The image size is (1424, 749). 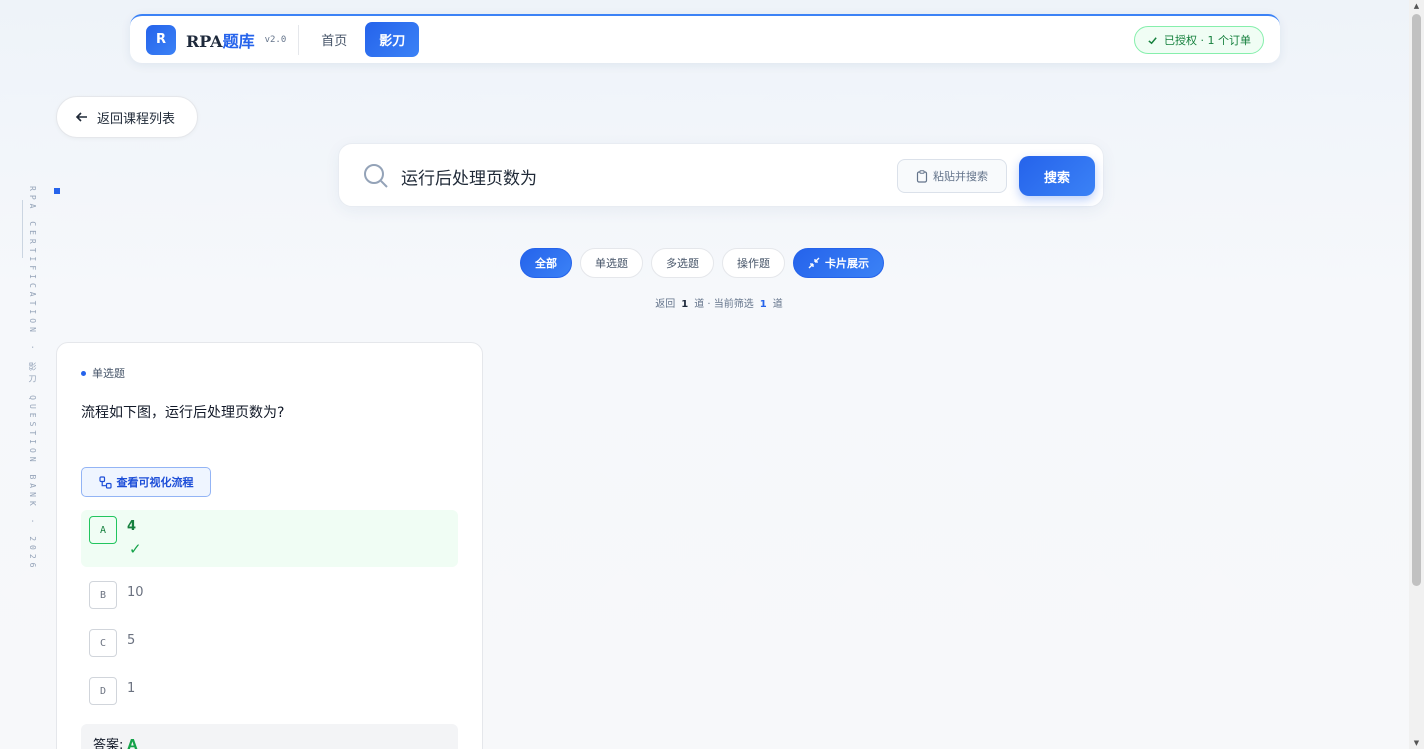 I want to click on stats-suffix: 道, so click(x=777, y=304).